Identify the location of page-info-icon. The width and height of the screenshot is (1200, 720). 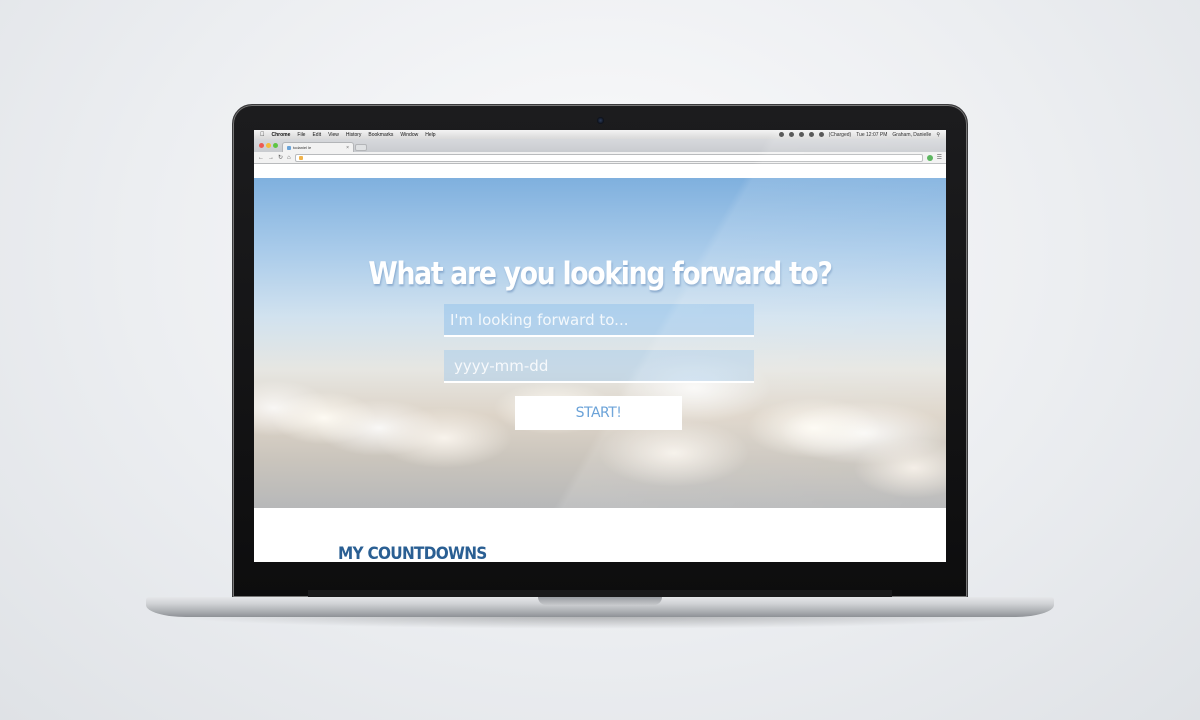
(300, 157).